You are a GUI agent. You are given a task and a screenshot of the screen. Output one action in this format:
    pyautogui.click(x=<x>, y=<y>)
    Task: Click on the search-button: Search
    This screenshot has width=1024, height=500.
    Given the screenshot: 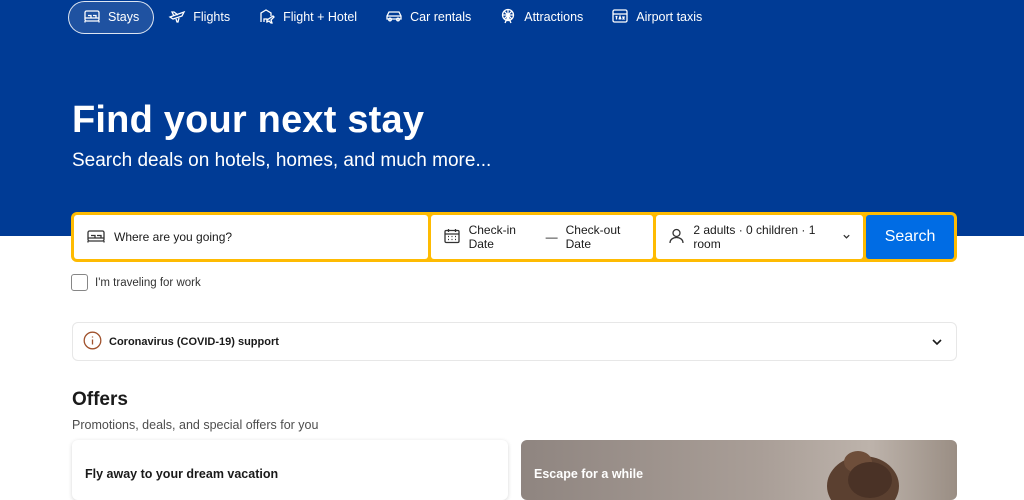 What is the action you would take?
    pyautogui.click(x=910, y=237)
    